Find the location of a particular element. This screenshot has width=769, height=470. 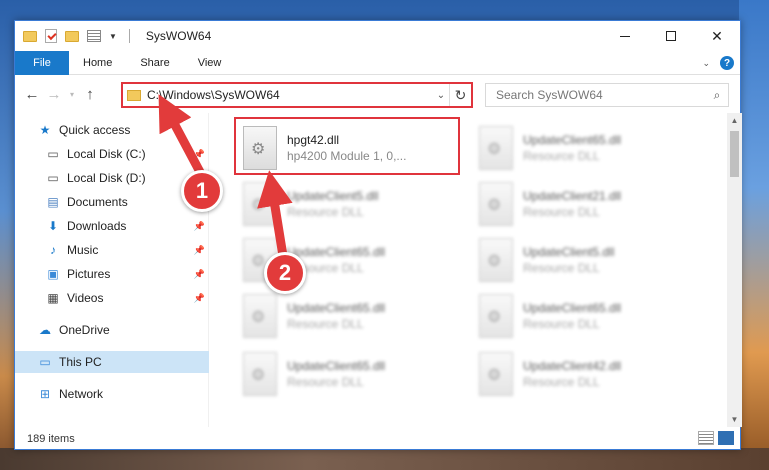

desktop-background is located at coordinates (754, 235).